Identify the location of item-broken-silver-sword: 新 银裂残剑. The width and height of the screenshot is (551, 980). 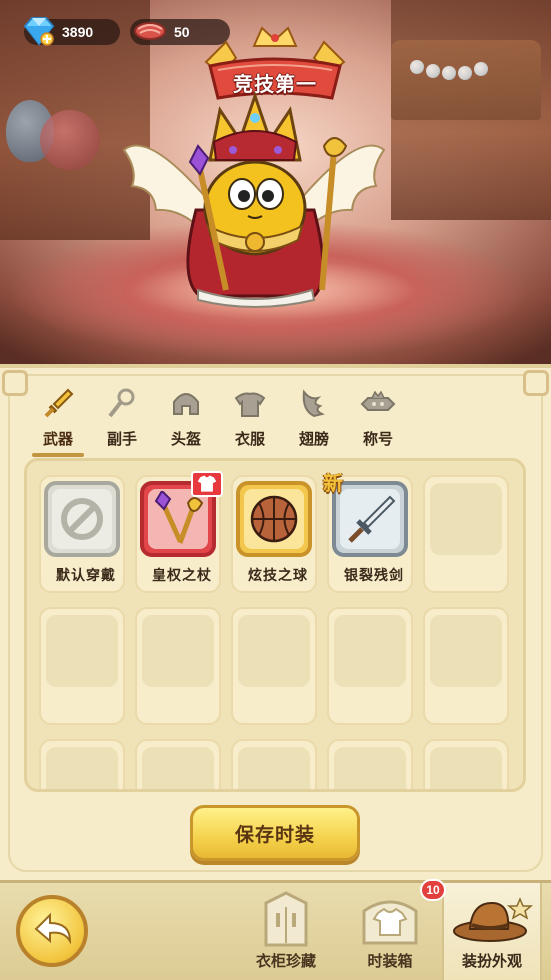
(368, 533).